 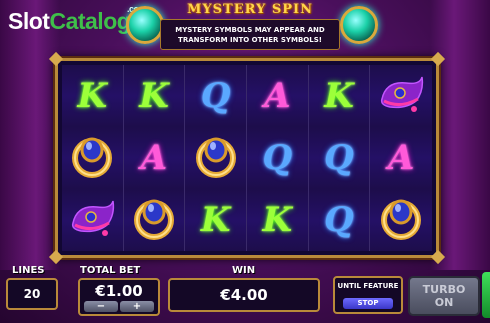 I want to click on autoplay-panel: UNTIL FEATURE STOP, so click(x=368, y=295).